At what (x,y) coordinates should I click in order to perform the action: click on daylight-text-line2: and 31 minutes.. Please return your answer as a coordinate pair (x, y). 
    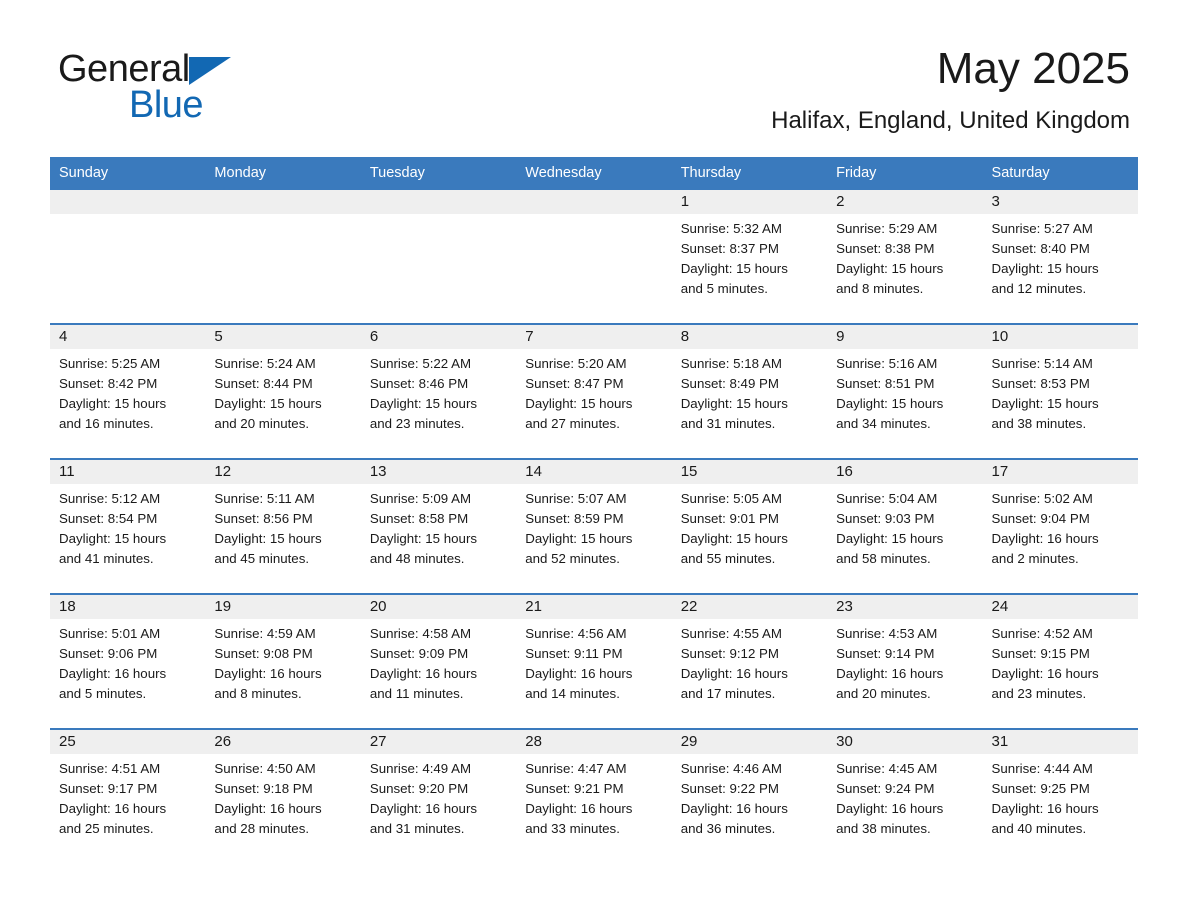
    Looking at the image, I should click on (417, 828).